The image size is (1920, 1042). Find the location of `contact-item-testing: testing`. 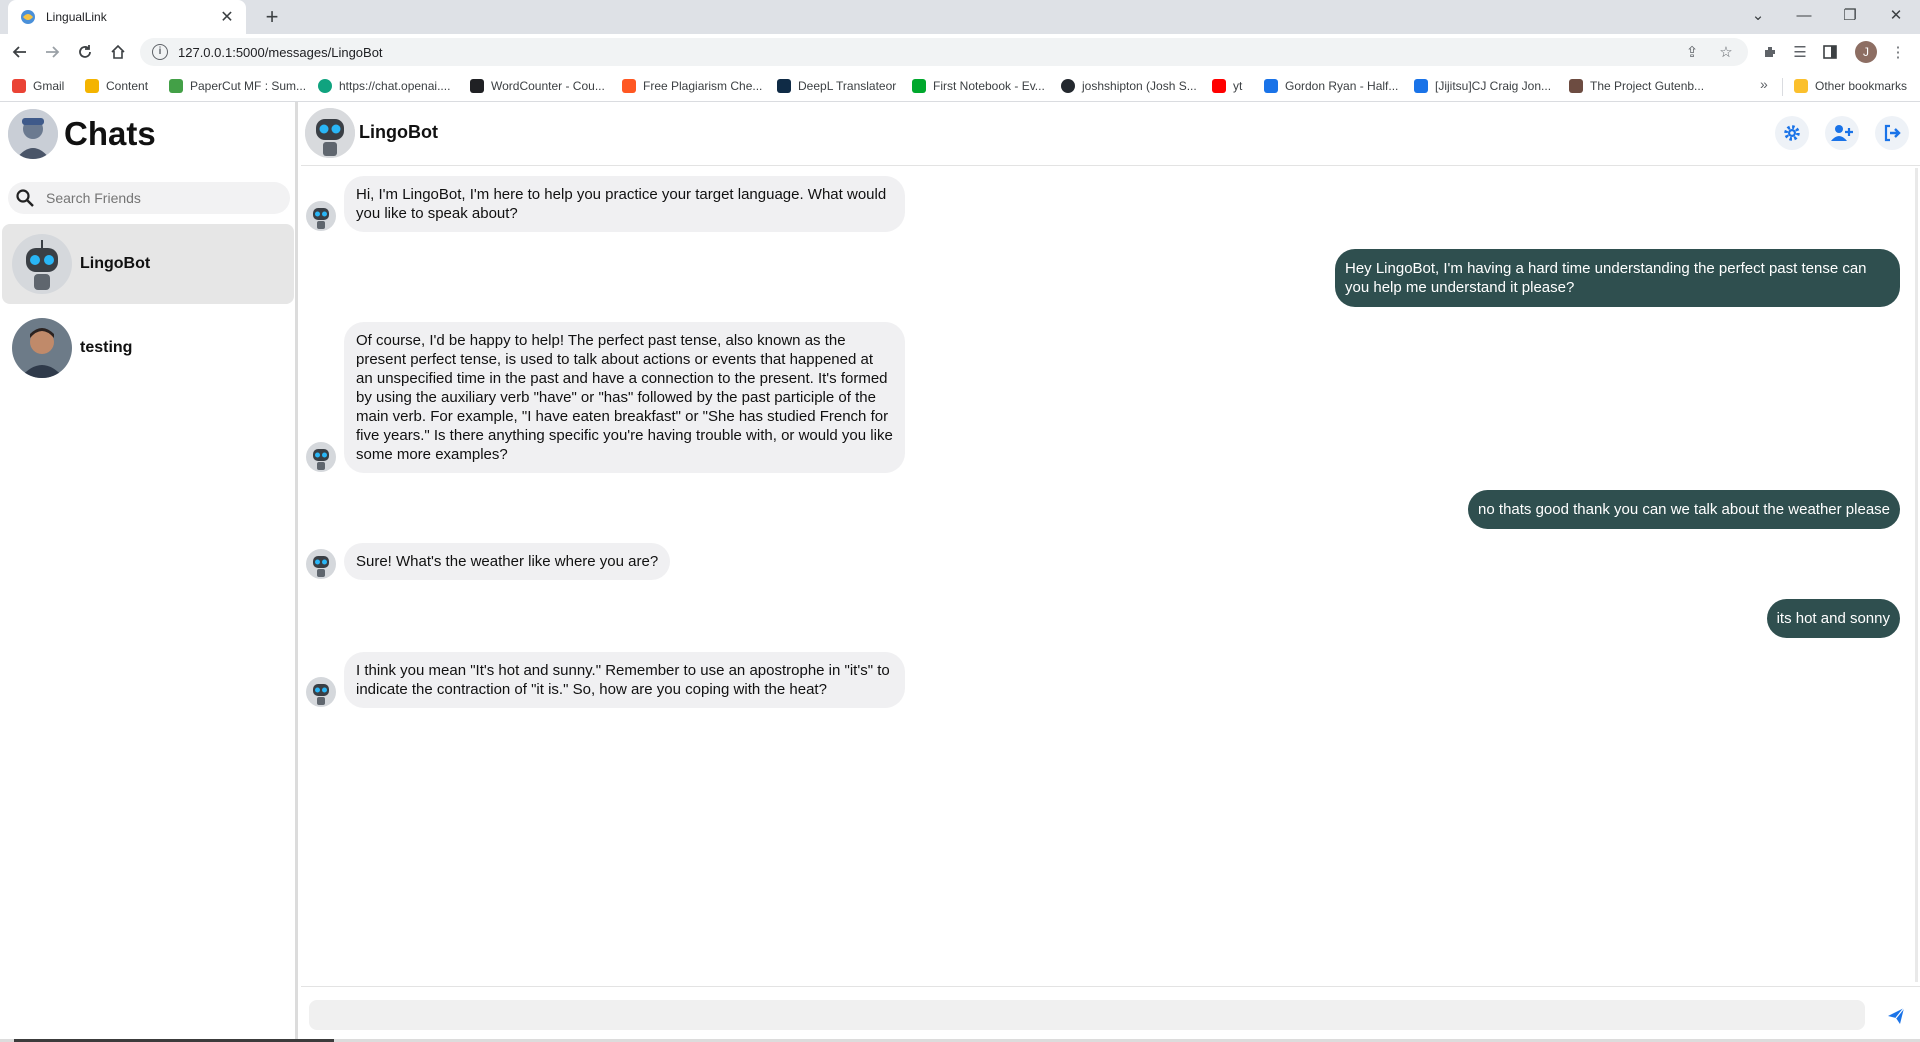

contact-item-testing: testing is located at coordinates (148, 348).